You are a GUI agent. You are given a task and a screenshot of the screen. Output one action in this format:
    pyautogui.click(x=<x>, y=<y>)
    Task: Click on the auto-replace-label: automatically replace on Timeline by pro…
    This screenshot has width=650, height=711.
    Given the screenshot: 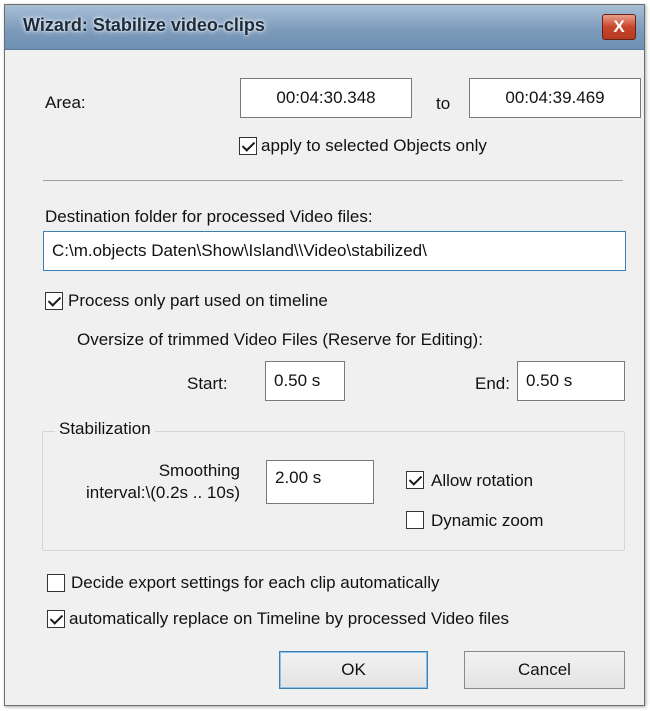 What is the action you would take?
    pyautogui.click(x=289, y=619)
    